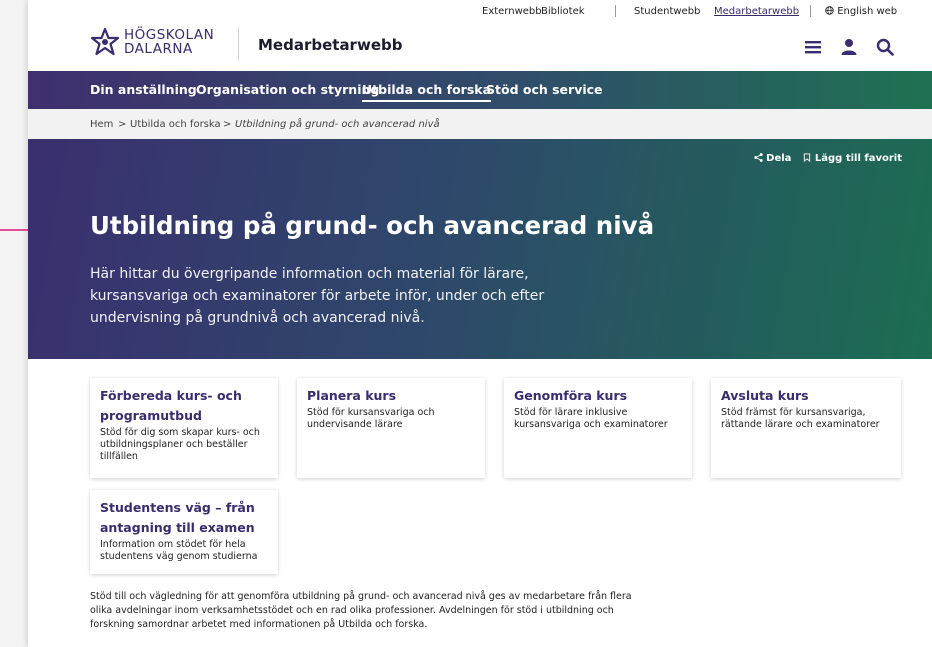 The image size is (932, 647). I want to click on logo-line-1: HÖGSKOLAN, so click(169, 35).